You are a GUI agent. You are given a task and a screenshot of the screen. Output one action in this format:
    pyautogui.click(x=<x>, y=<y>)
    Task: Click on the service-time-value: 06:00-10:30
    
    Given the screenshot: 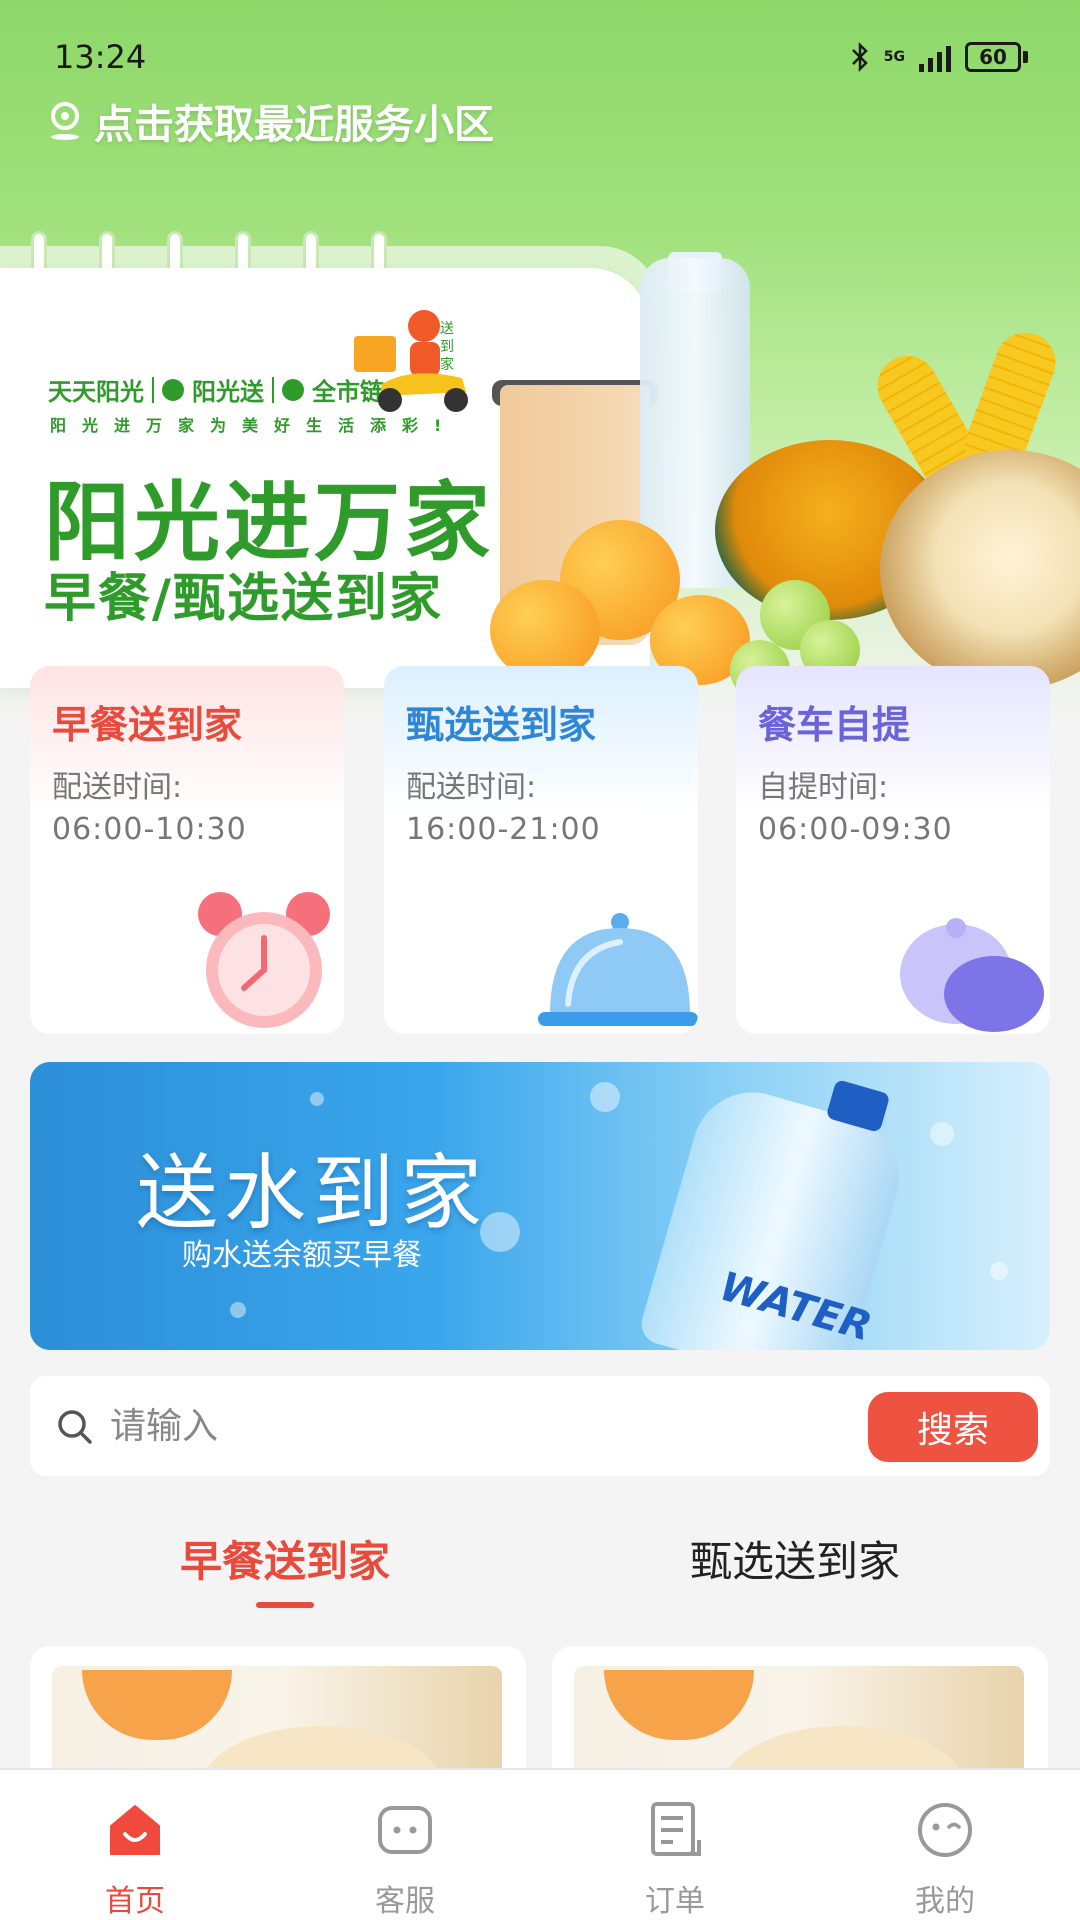 What is the action you would take?
    pyautogui.click(x=149, y=829)
    